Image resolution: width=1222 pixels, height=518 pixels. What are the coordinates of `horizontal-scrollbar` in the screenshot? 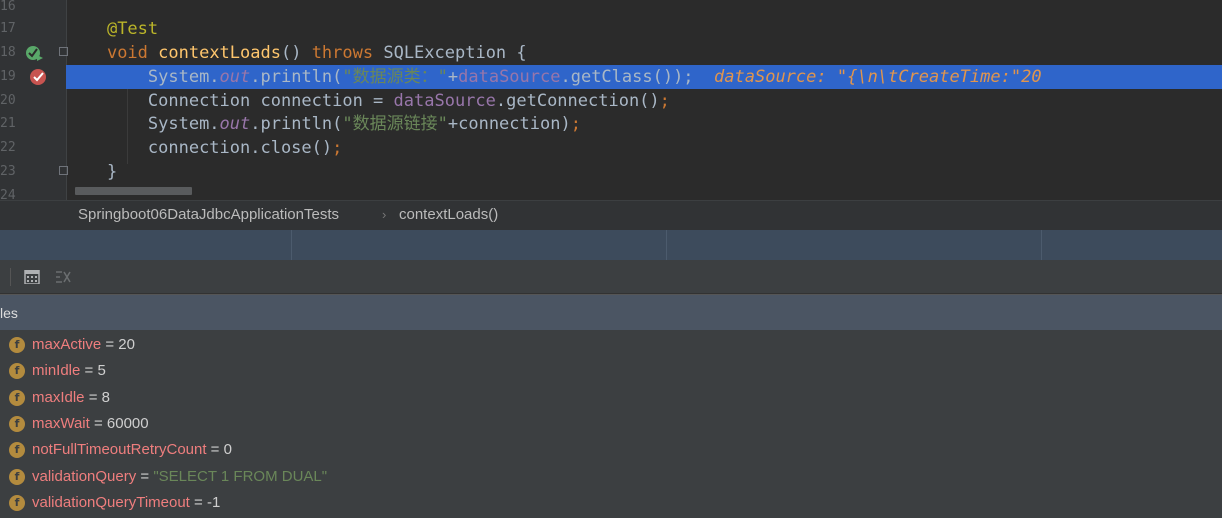 It's located at (133, 191).